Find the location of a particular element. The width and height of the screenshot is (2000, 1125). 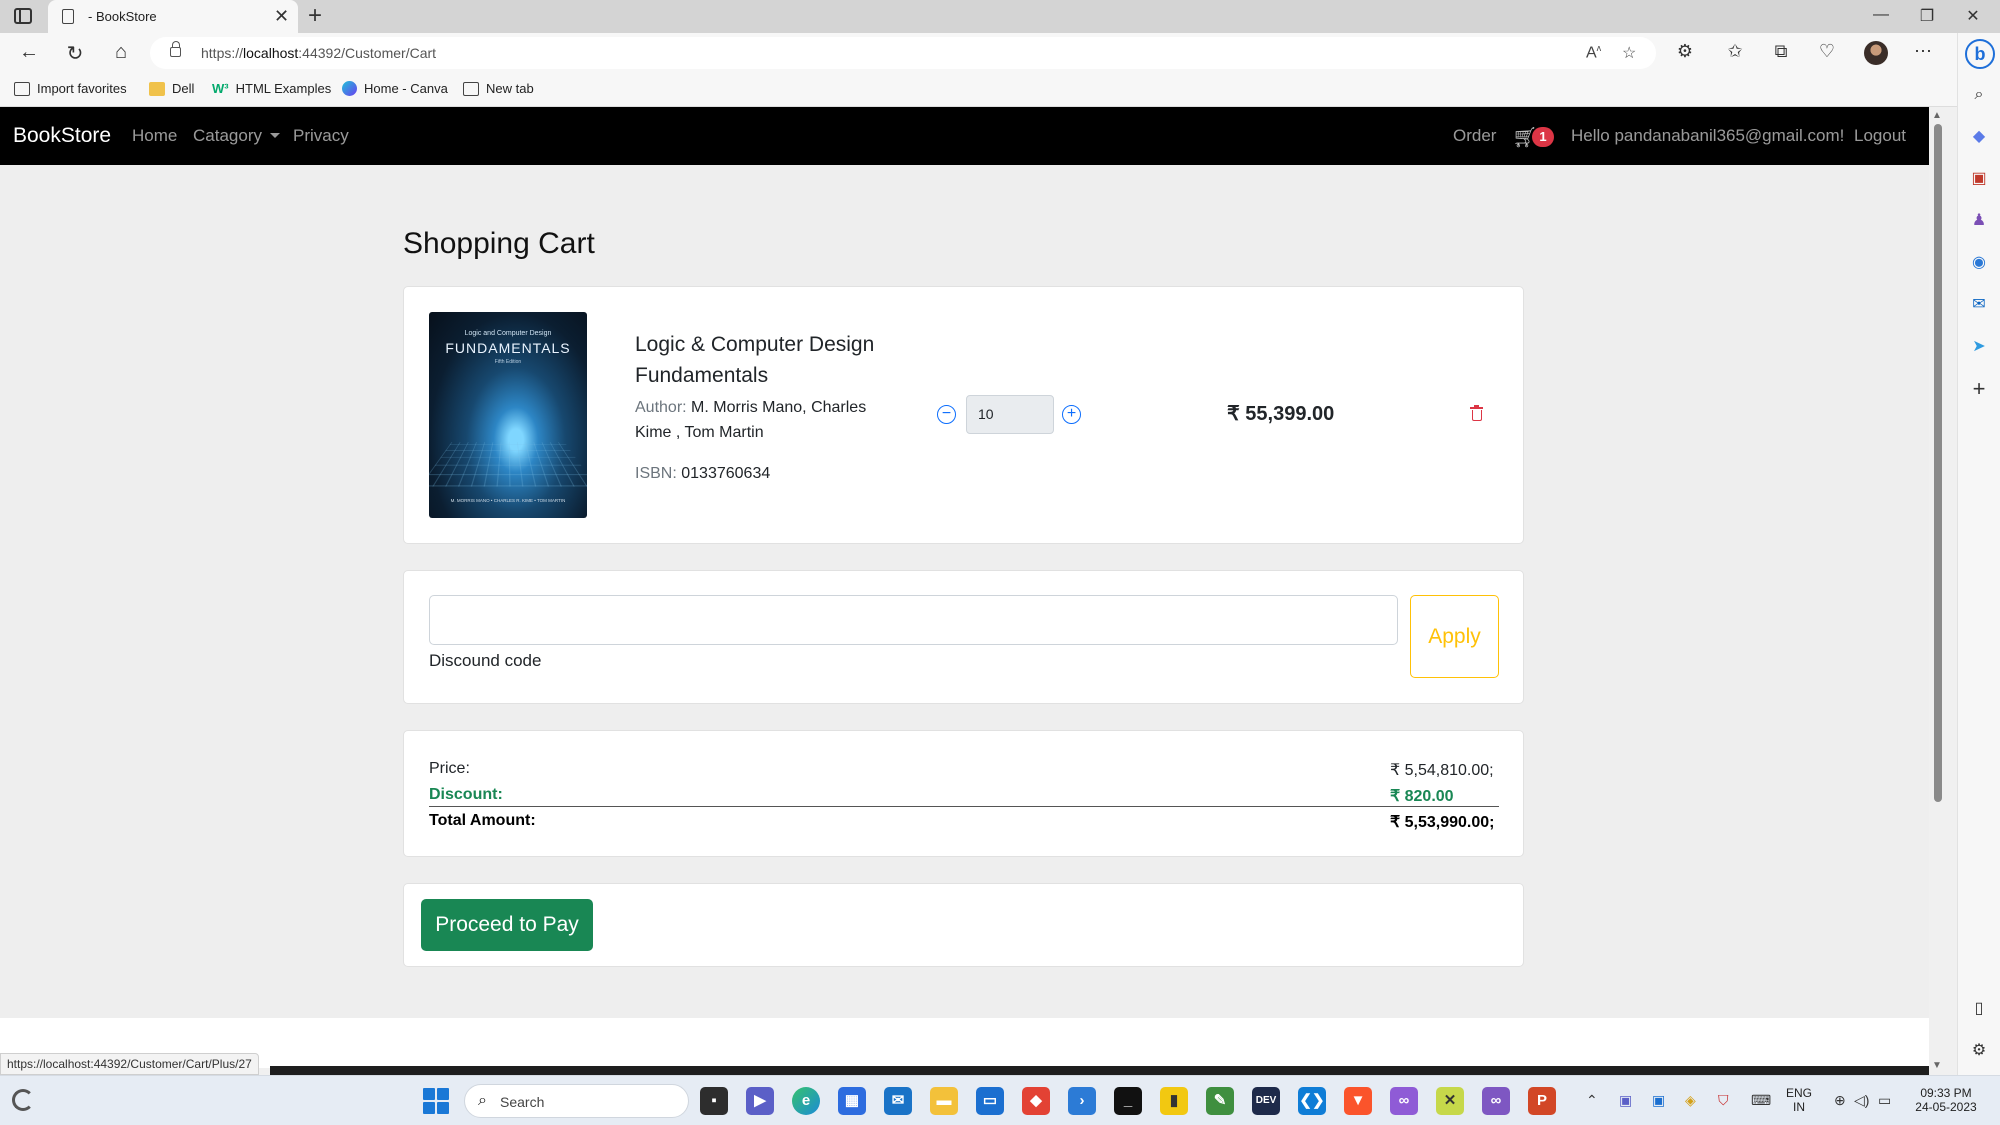

apply-button: Apply is located at coordinates (1454, 636).